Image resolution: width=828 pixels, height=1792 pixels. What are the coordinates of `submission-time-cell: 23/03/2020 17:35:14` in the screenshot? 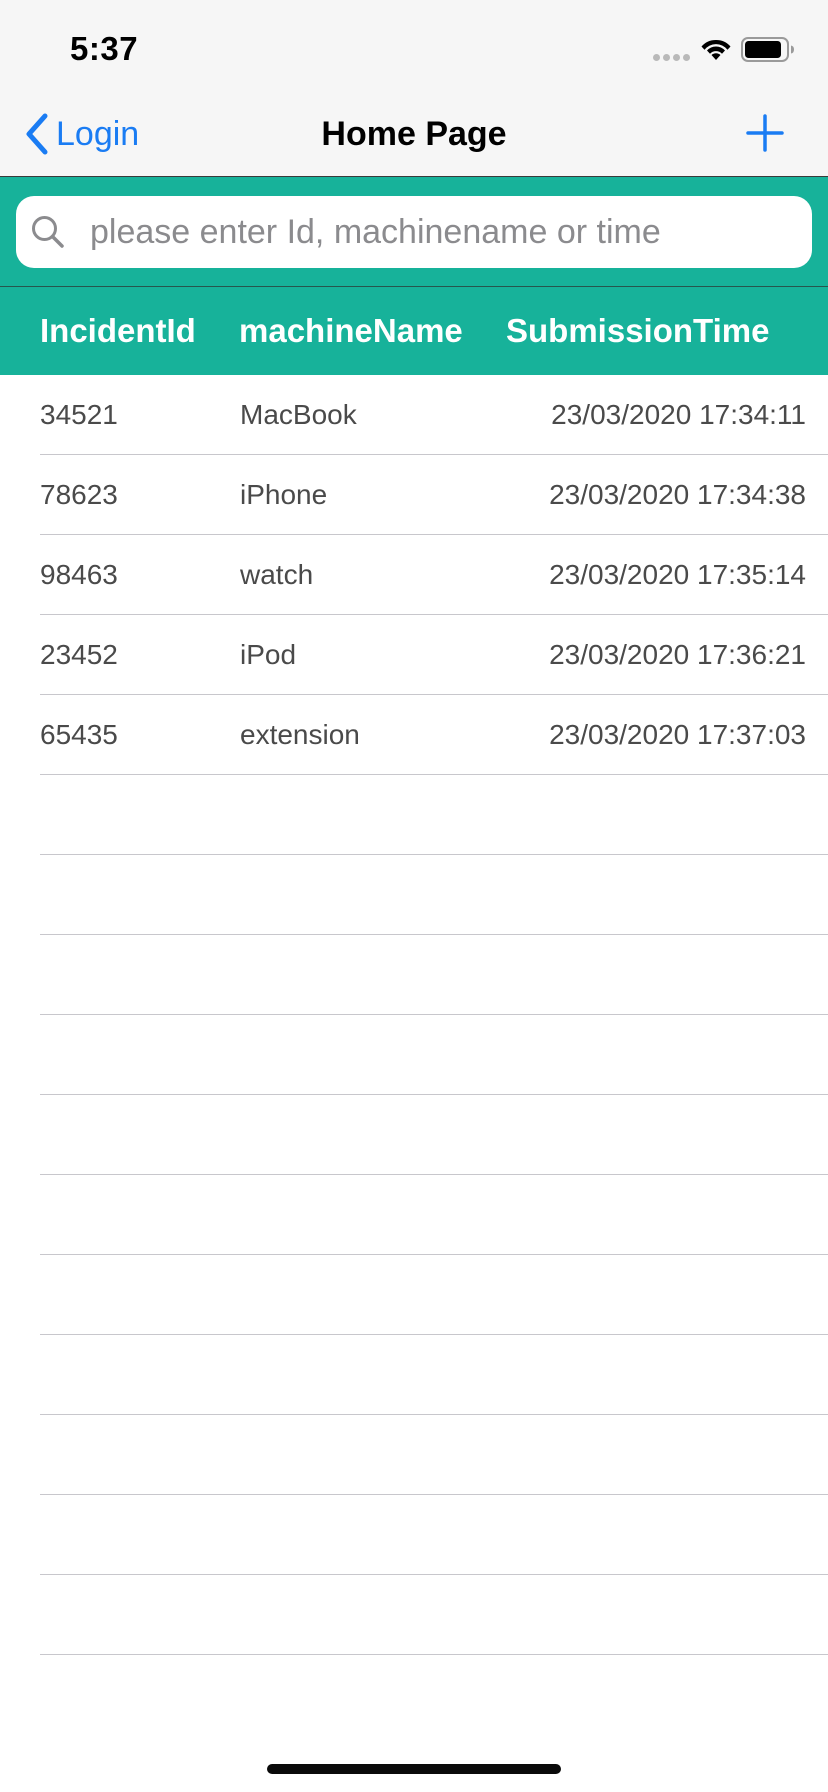 It's located at (677, 574).